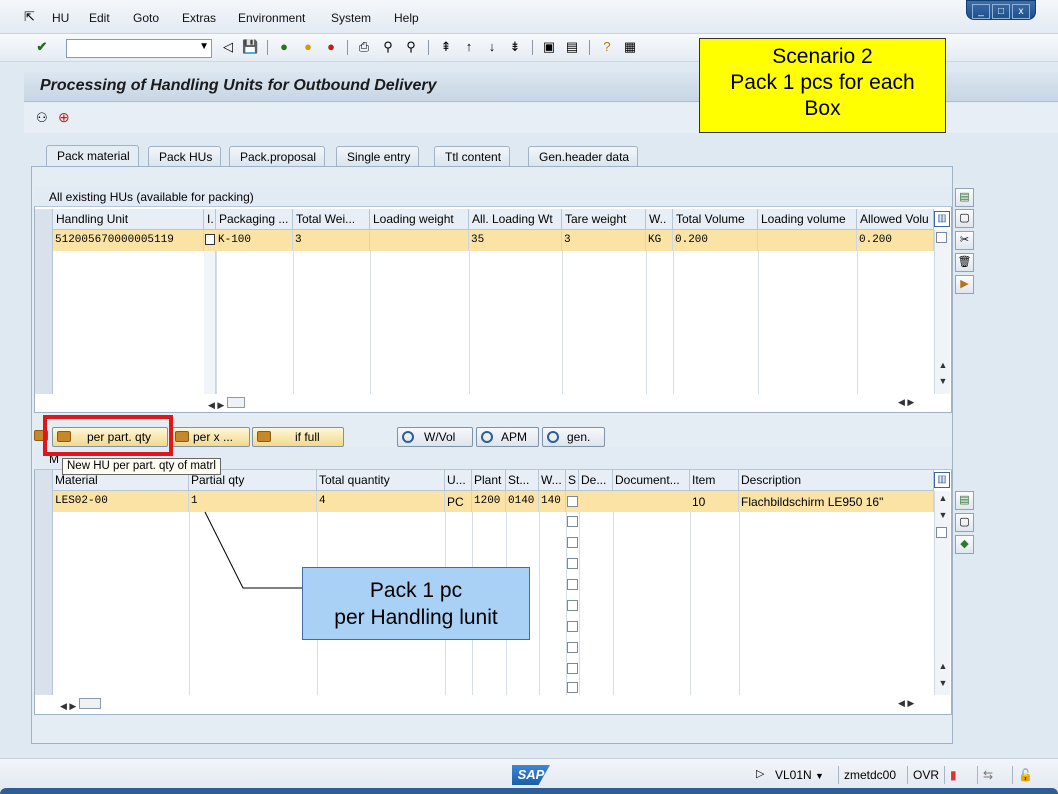 This screenshot has width=1058, height=794. What do you see at coordinates (819, 776) in the screenshot?
I see `chevron-down-icon: ▼` at bounding box center [819, 776].